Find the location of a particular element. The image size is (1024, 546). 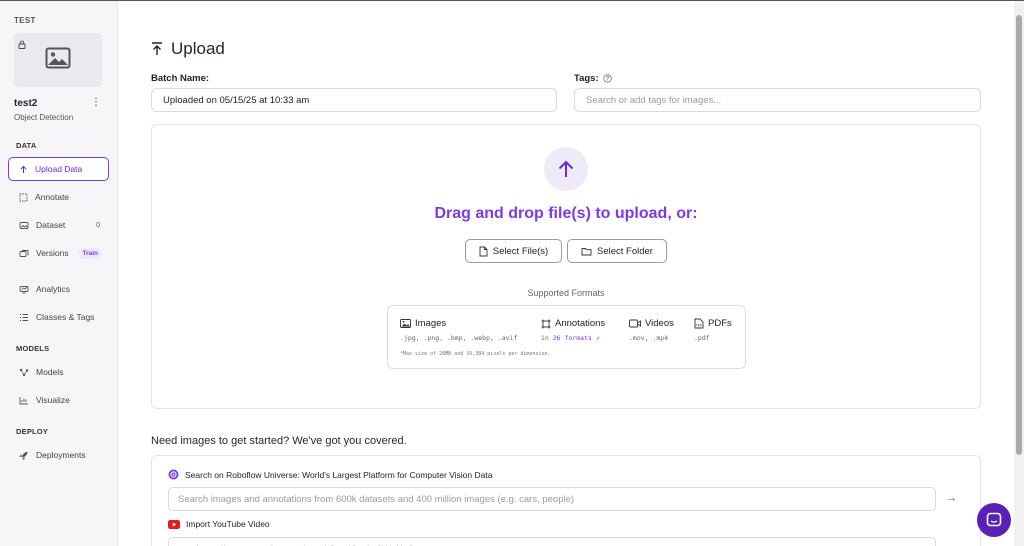

format-pdfs-exts: .pdf is located at coordinates (702, 338).